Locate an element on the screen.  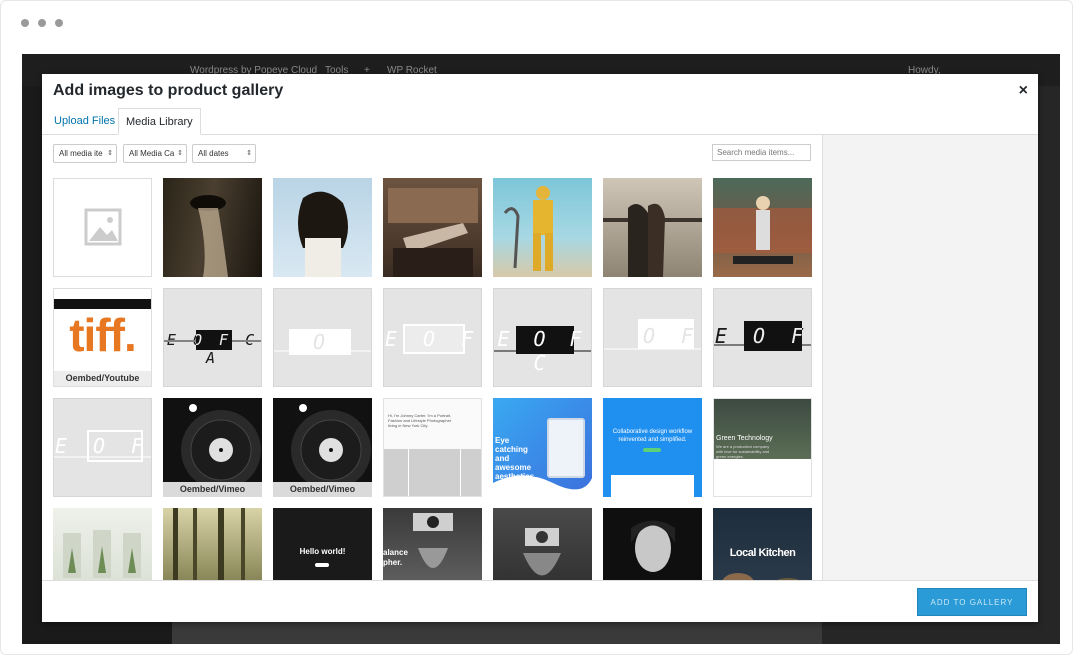
media-category-filter: All Media Ca is located at coordinates (155, 153).